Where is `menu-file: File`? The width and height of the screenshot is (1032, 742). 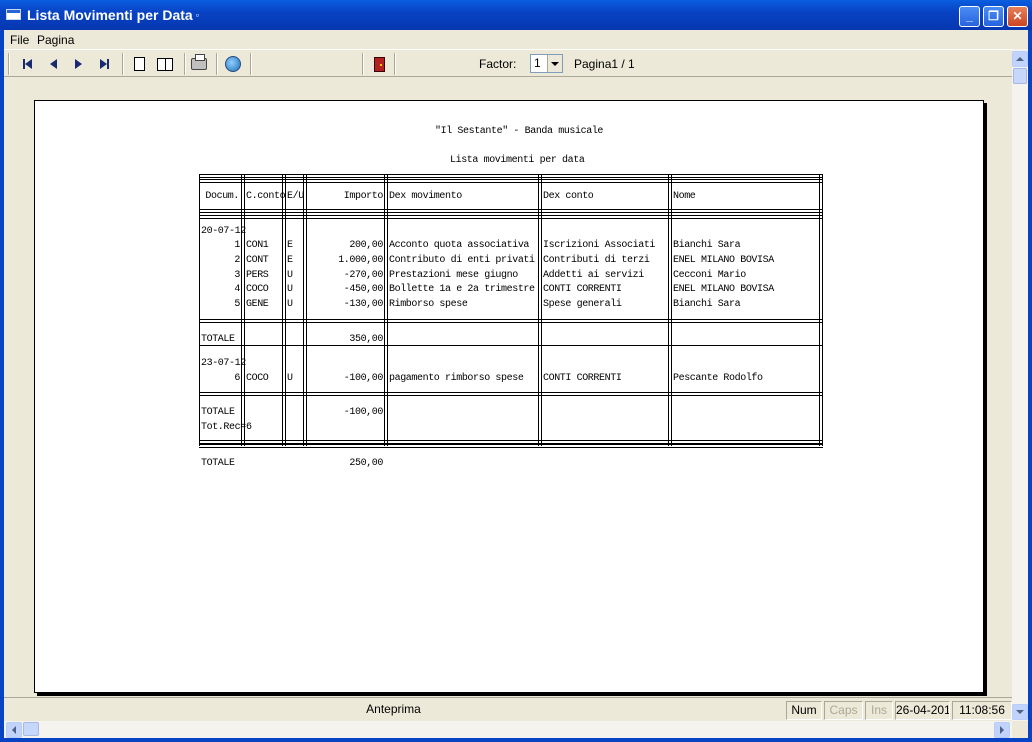 menu-file: File is located at coordinates (19, 40).